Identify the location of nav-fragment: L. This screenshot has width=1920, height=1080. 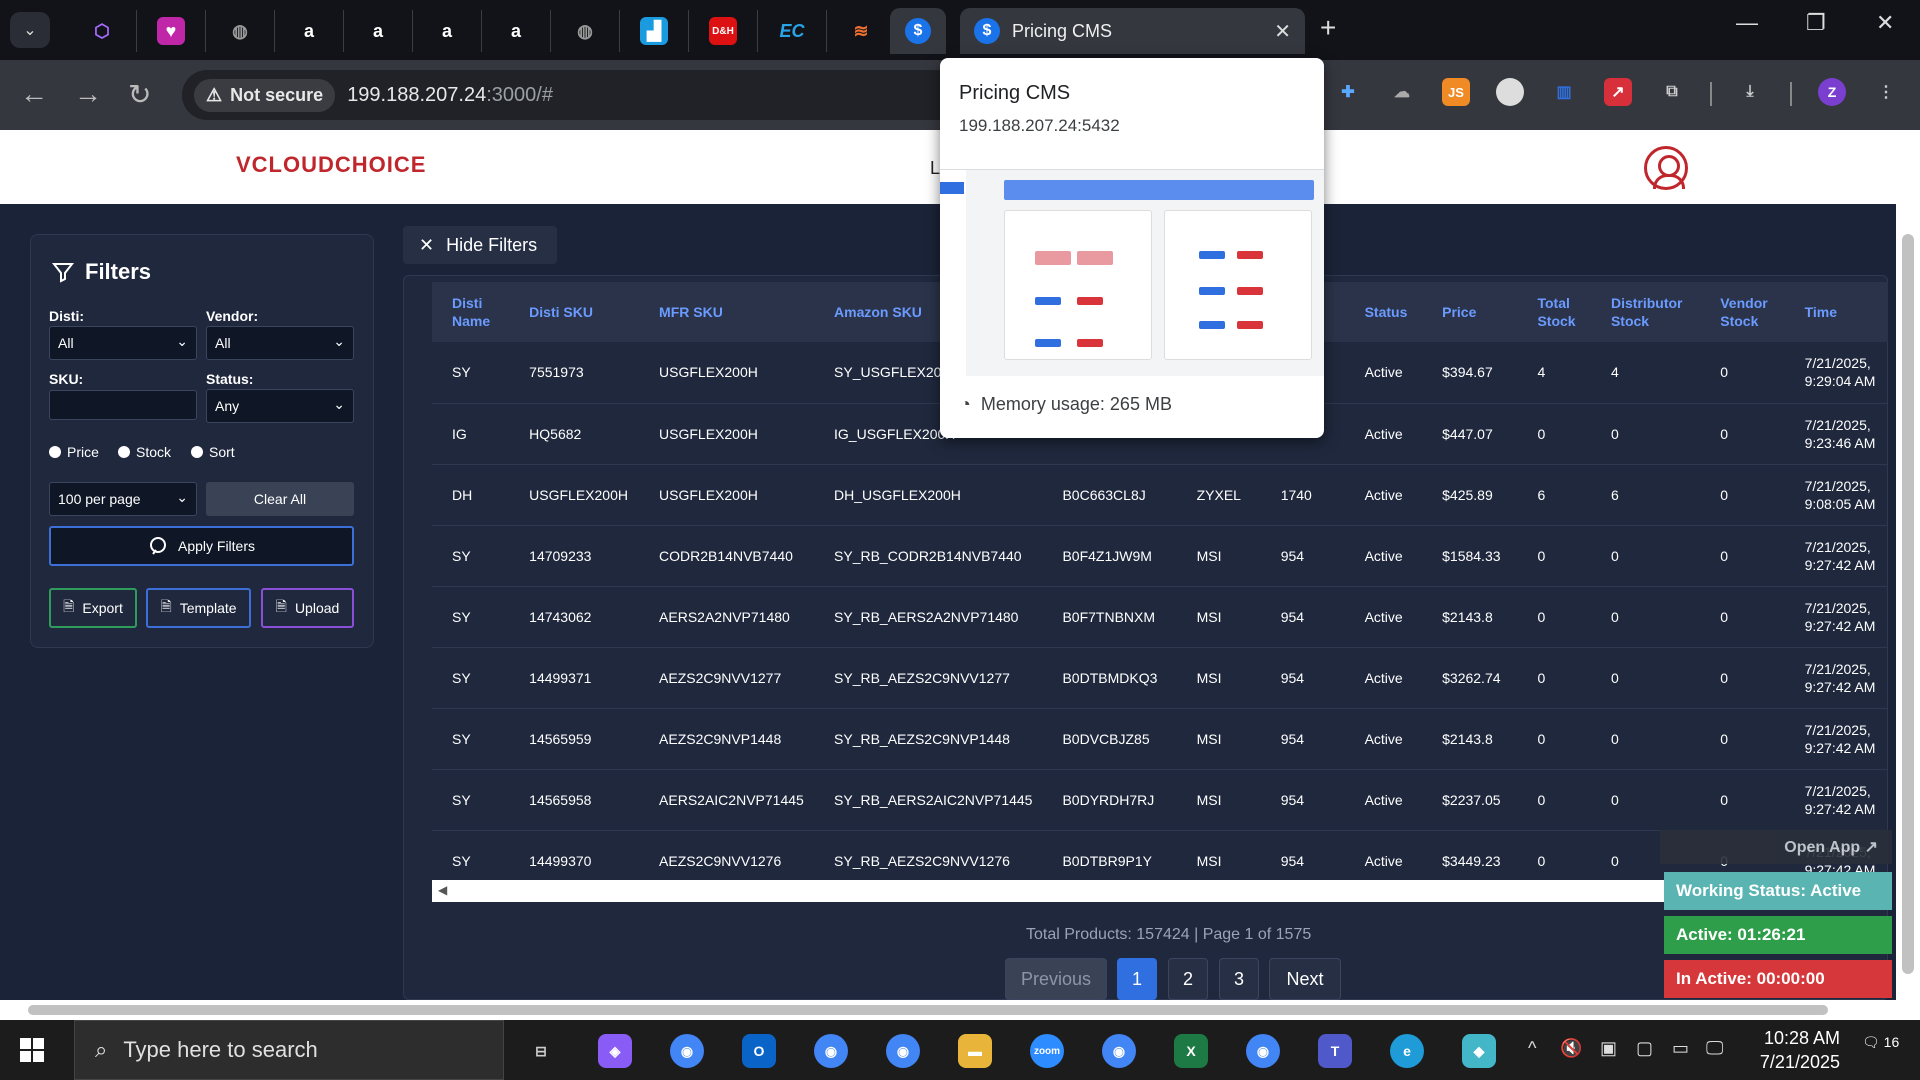
(935, 168).